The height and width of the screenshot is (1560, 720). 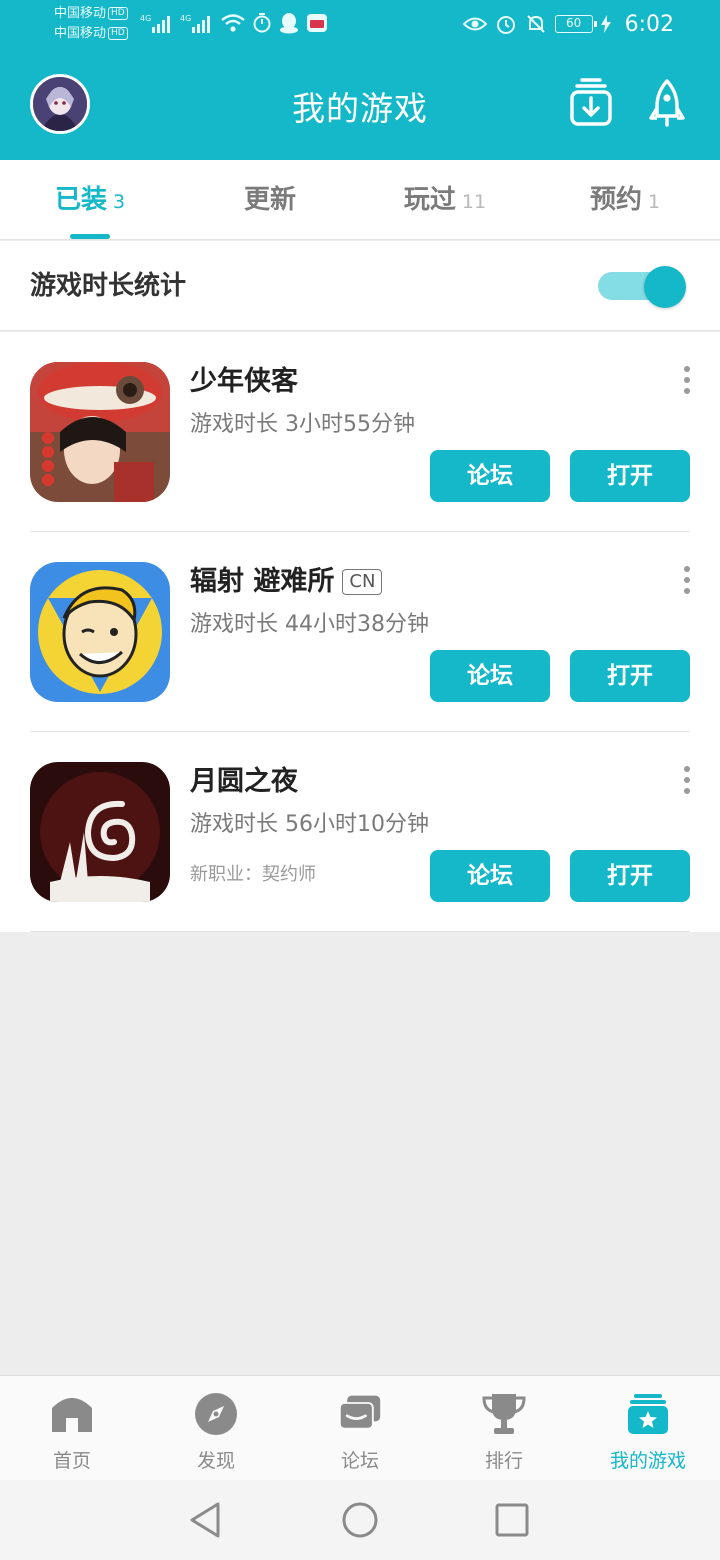 I want to click on tab-label: 已装, so click(x=80, y=200).